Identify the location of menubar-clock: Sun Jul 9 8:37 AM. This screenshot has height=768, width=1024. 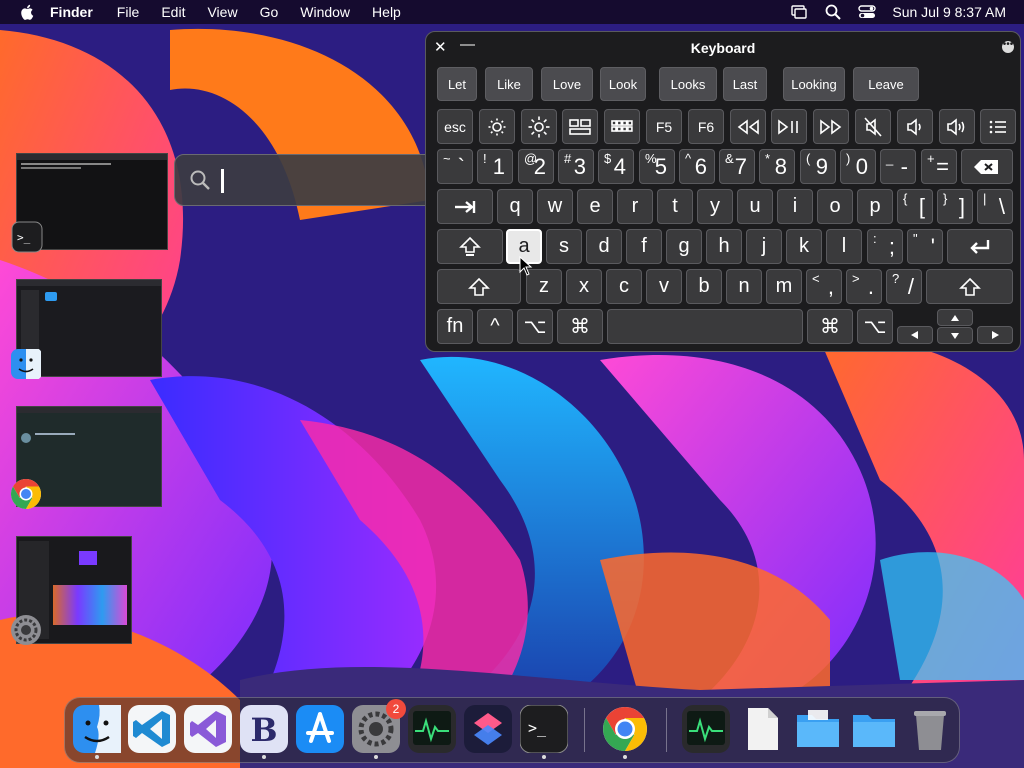
(949, 12).